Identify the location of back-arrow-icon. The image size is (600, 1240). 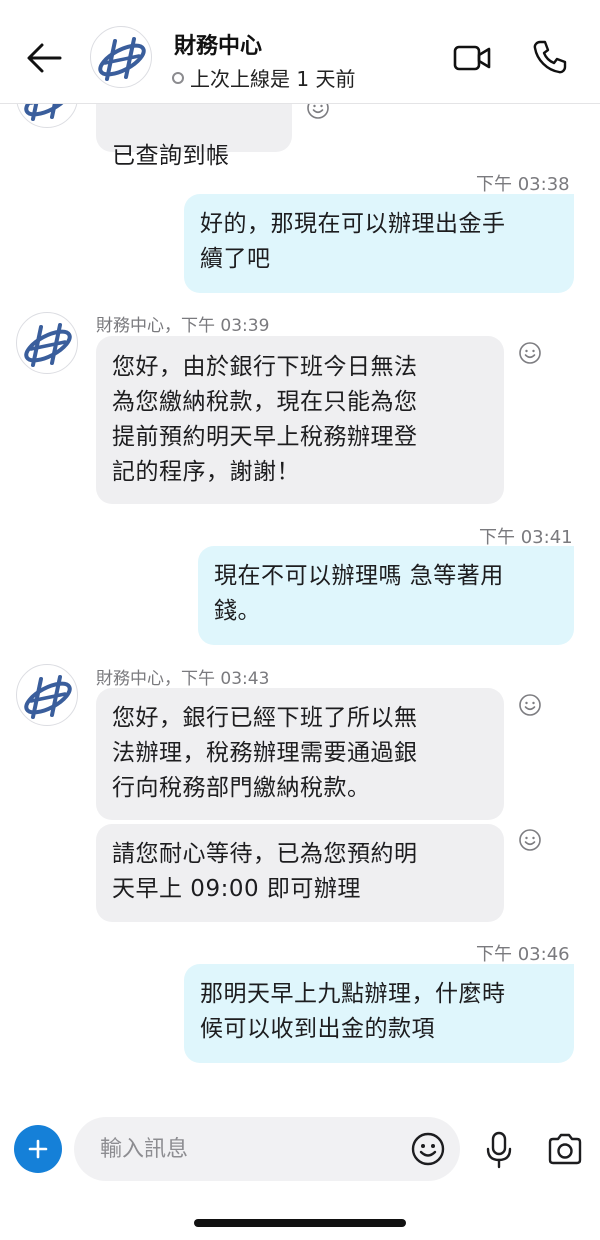
(44, 58).